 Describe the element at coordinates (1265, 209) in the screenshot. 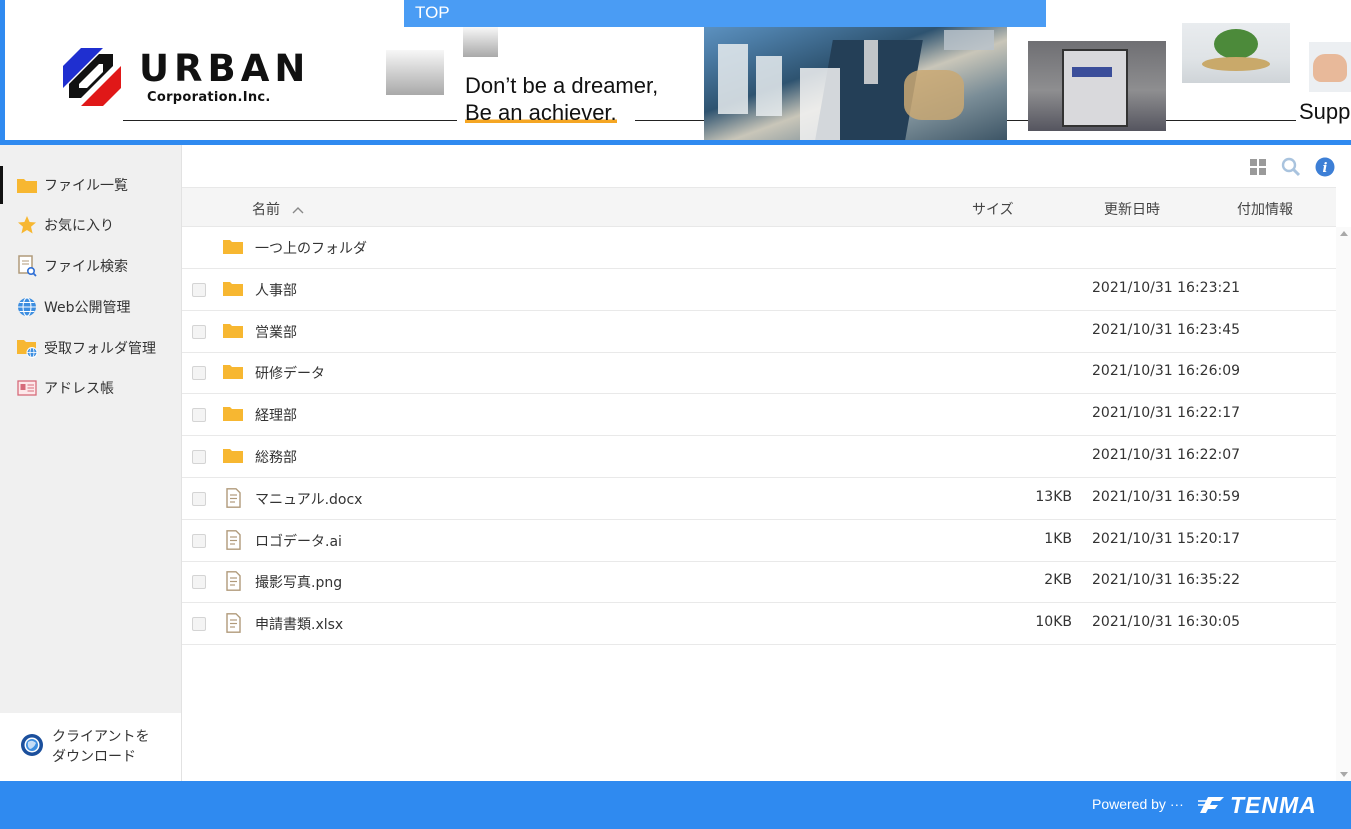

I see `column-header-extra: 付加情報` at that location.